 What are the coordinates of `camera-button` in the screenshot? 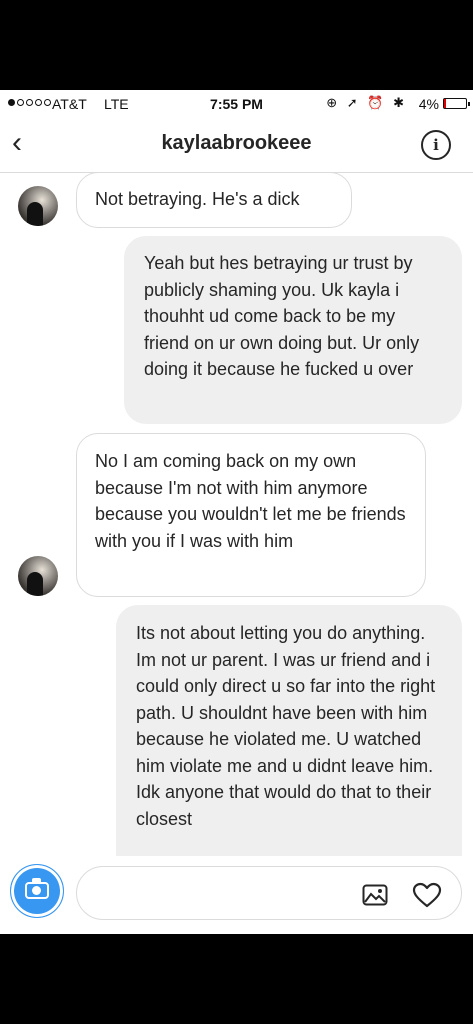 It's located at (37, 891).